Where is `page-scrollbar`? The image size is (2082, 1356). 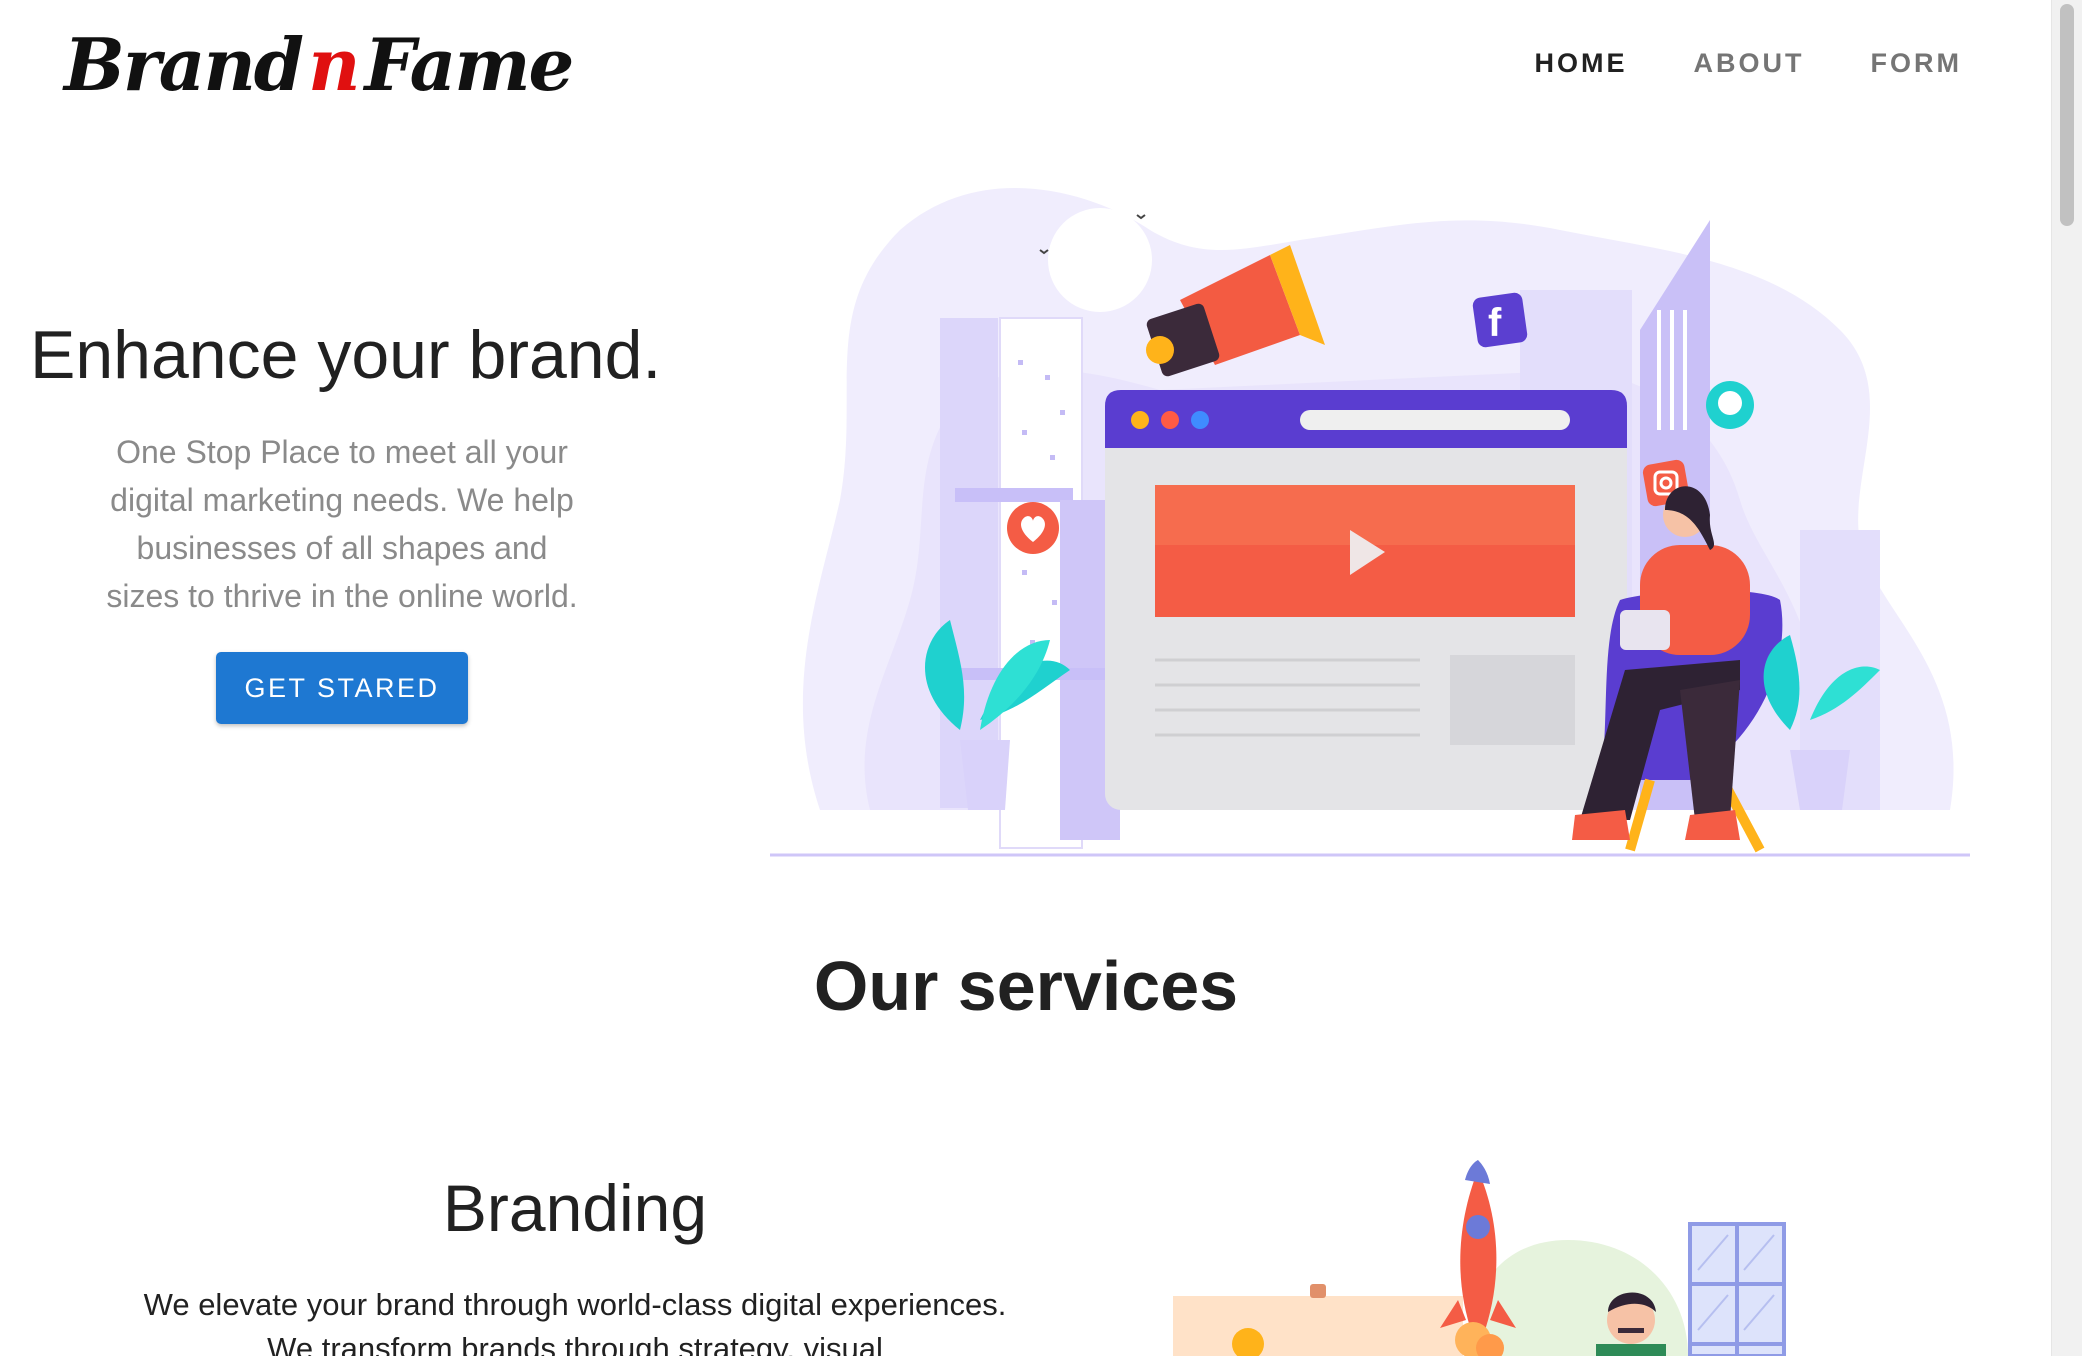 page-scrollbar is located at coordinates (2066, 678).